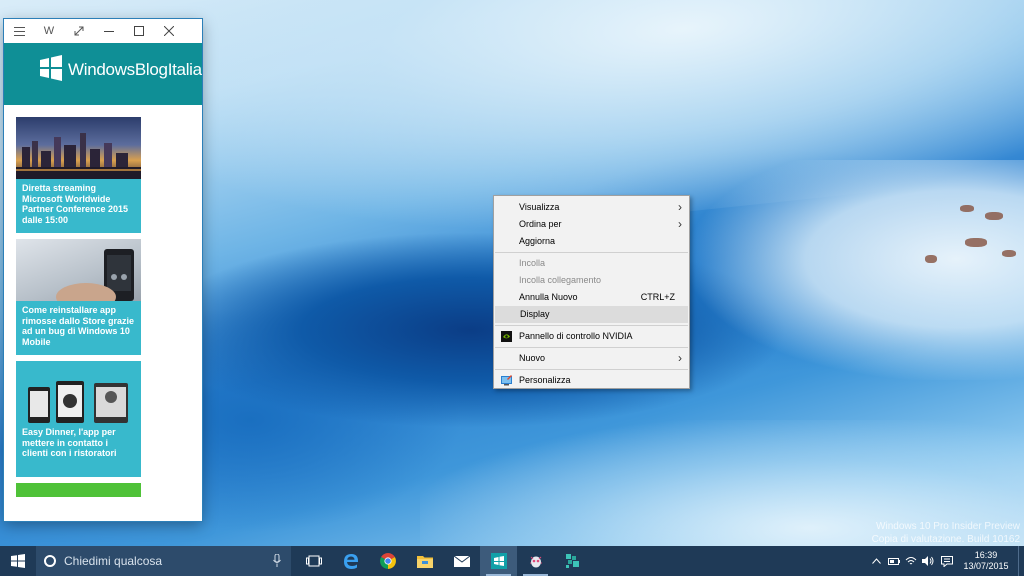 The image size is (1024, 576). I want to click on menu-item-label: Display, so click(535, 314).